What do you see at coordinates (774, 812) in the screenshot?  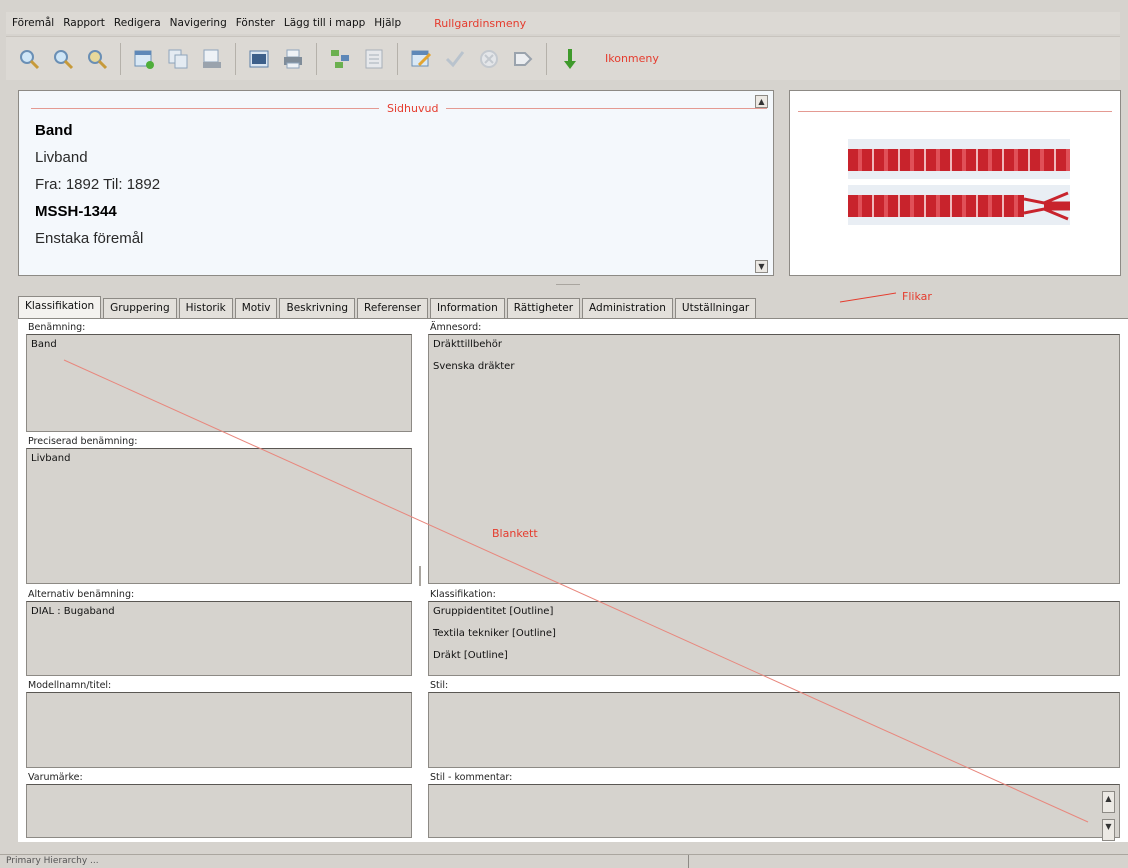 I see `stil-kommentar-field: ▲ ▼` at bounding box center [774, 812].